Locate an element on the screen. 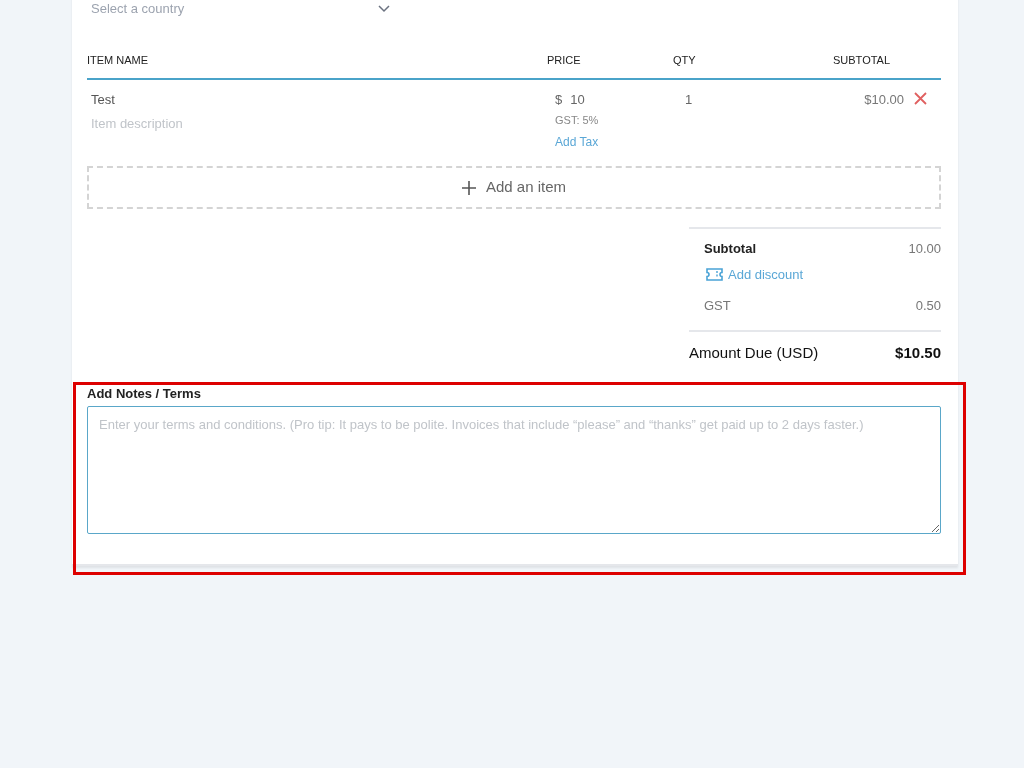 Image resolution: width=1024 pixels, height=768 pixels. ticket-icon is located at coordinates (714, 274).